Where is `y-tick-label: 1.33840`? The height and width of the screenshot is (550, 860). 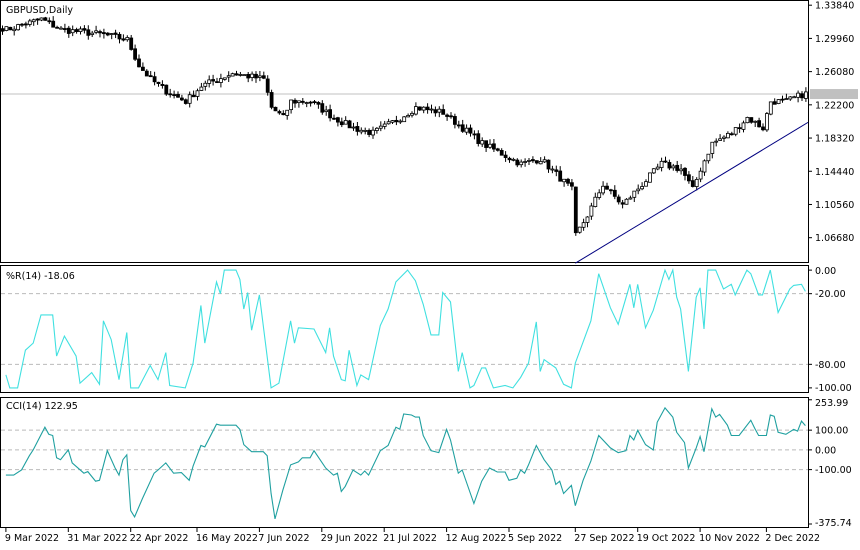
y-tick-label: 1.33840 is located at coordinates (834, 6).